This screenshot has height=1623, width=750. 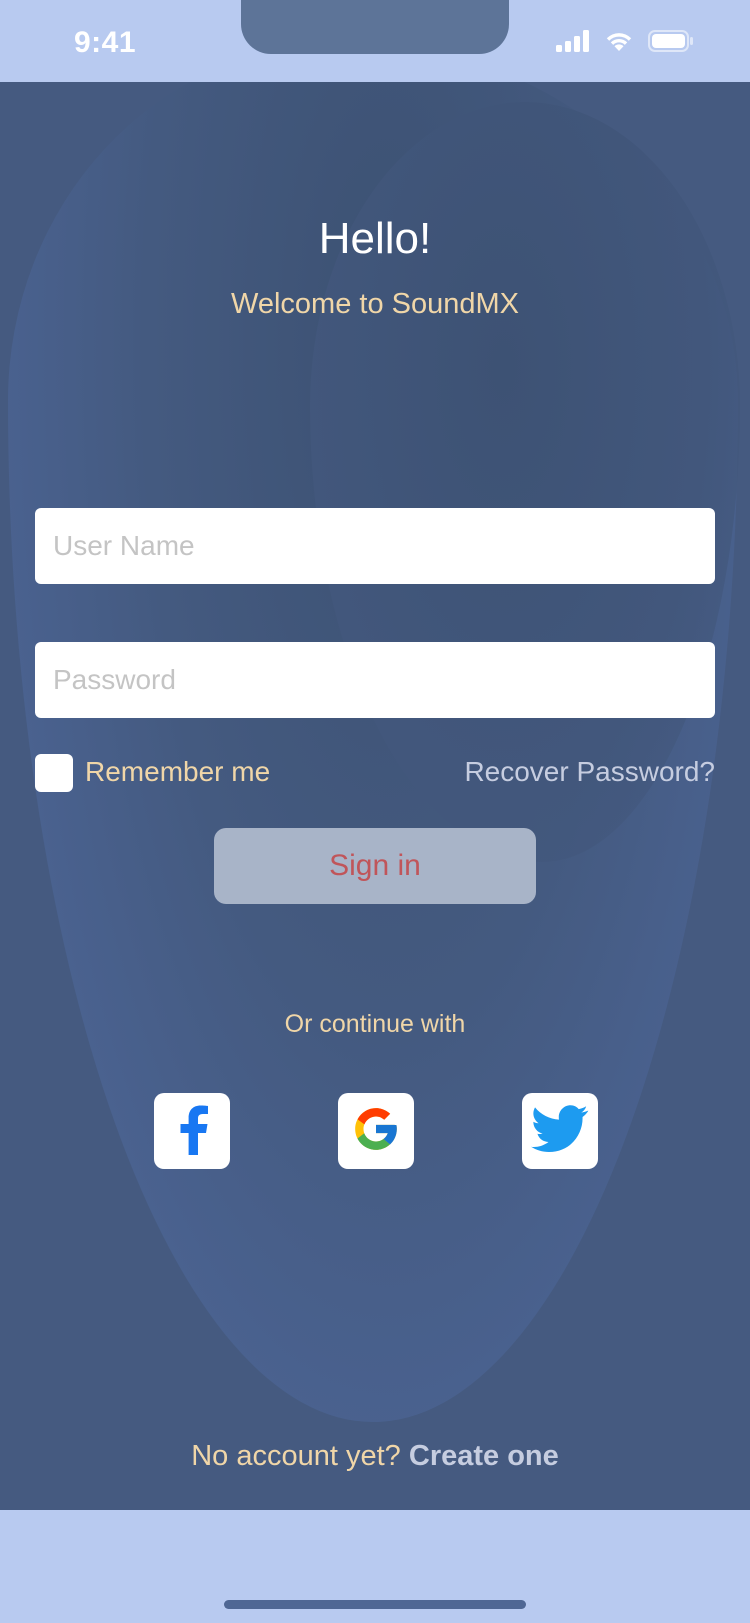 What do you see at coordinates (375, 1024) in the screenshot?
I see `continue-with-label: Or continue with` at bounding box center [375, 1024].